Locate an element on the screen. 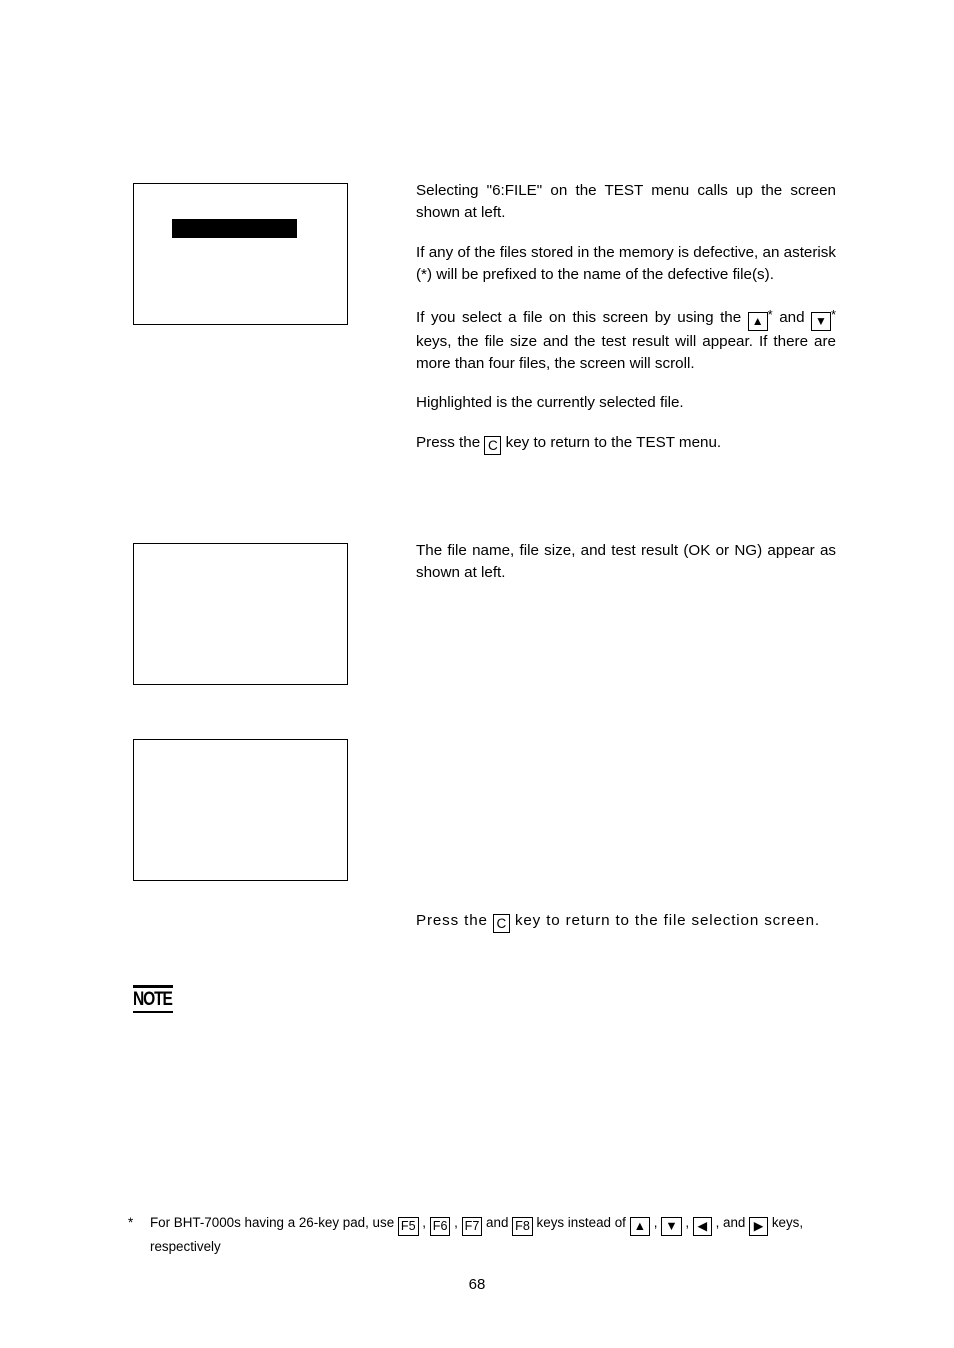  footnote-sep-1: , is located at coordinates (424, 1222).